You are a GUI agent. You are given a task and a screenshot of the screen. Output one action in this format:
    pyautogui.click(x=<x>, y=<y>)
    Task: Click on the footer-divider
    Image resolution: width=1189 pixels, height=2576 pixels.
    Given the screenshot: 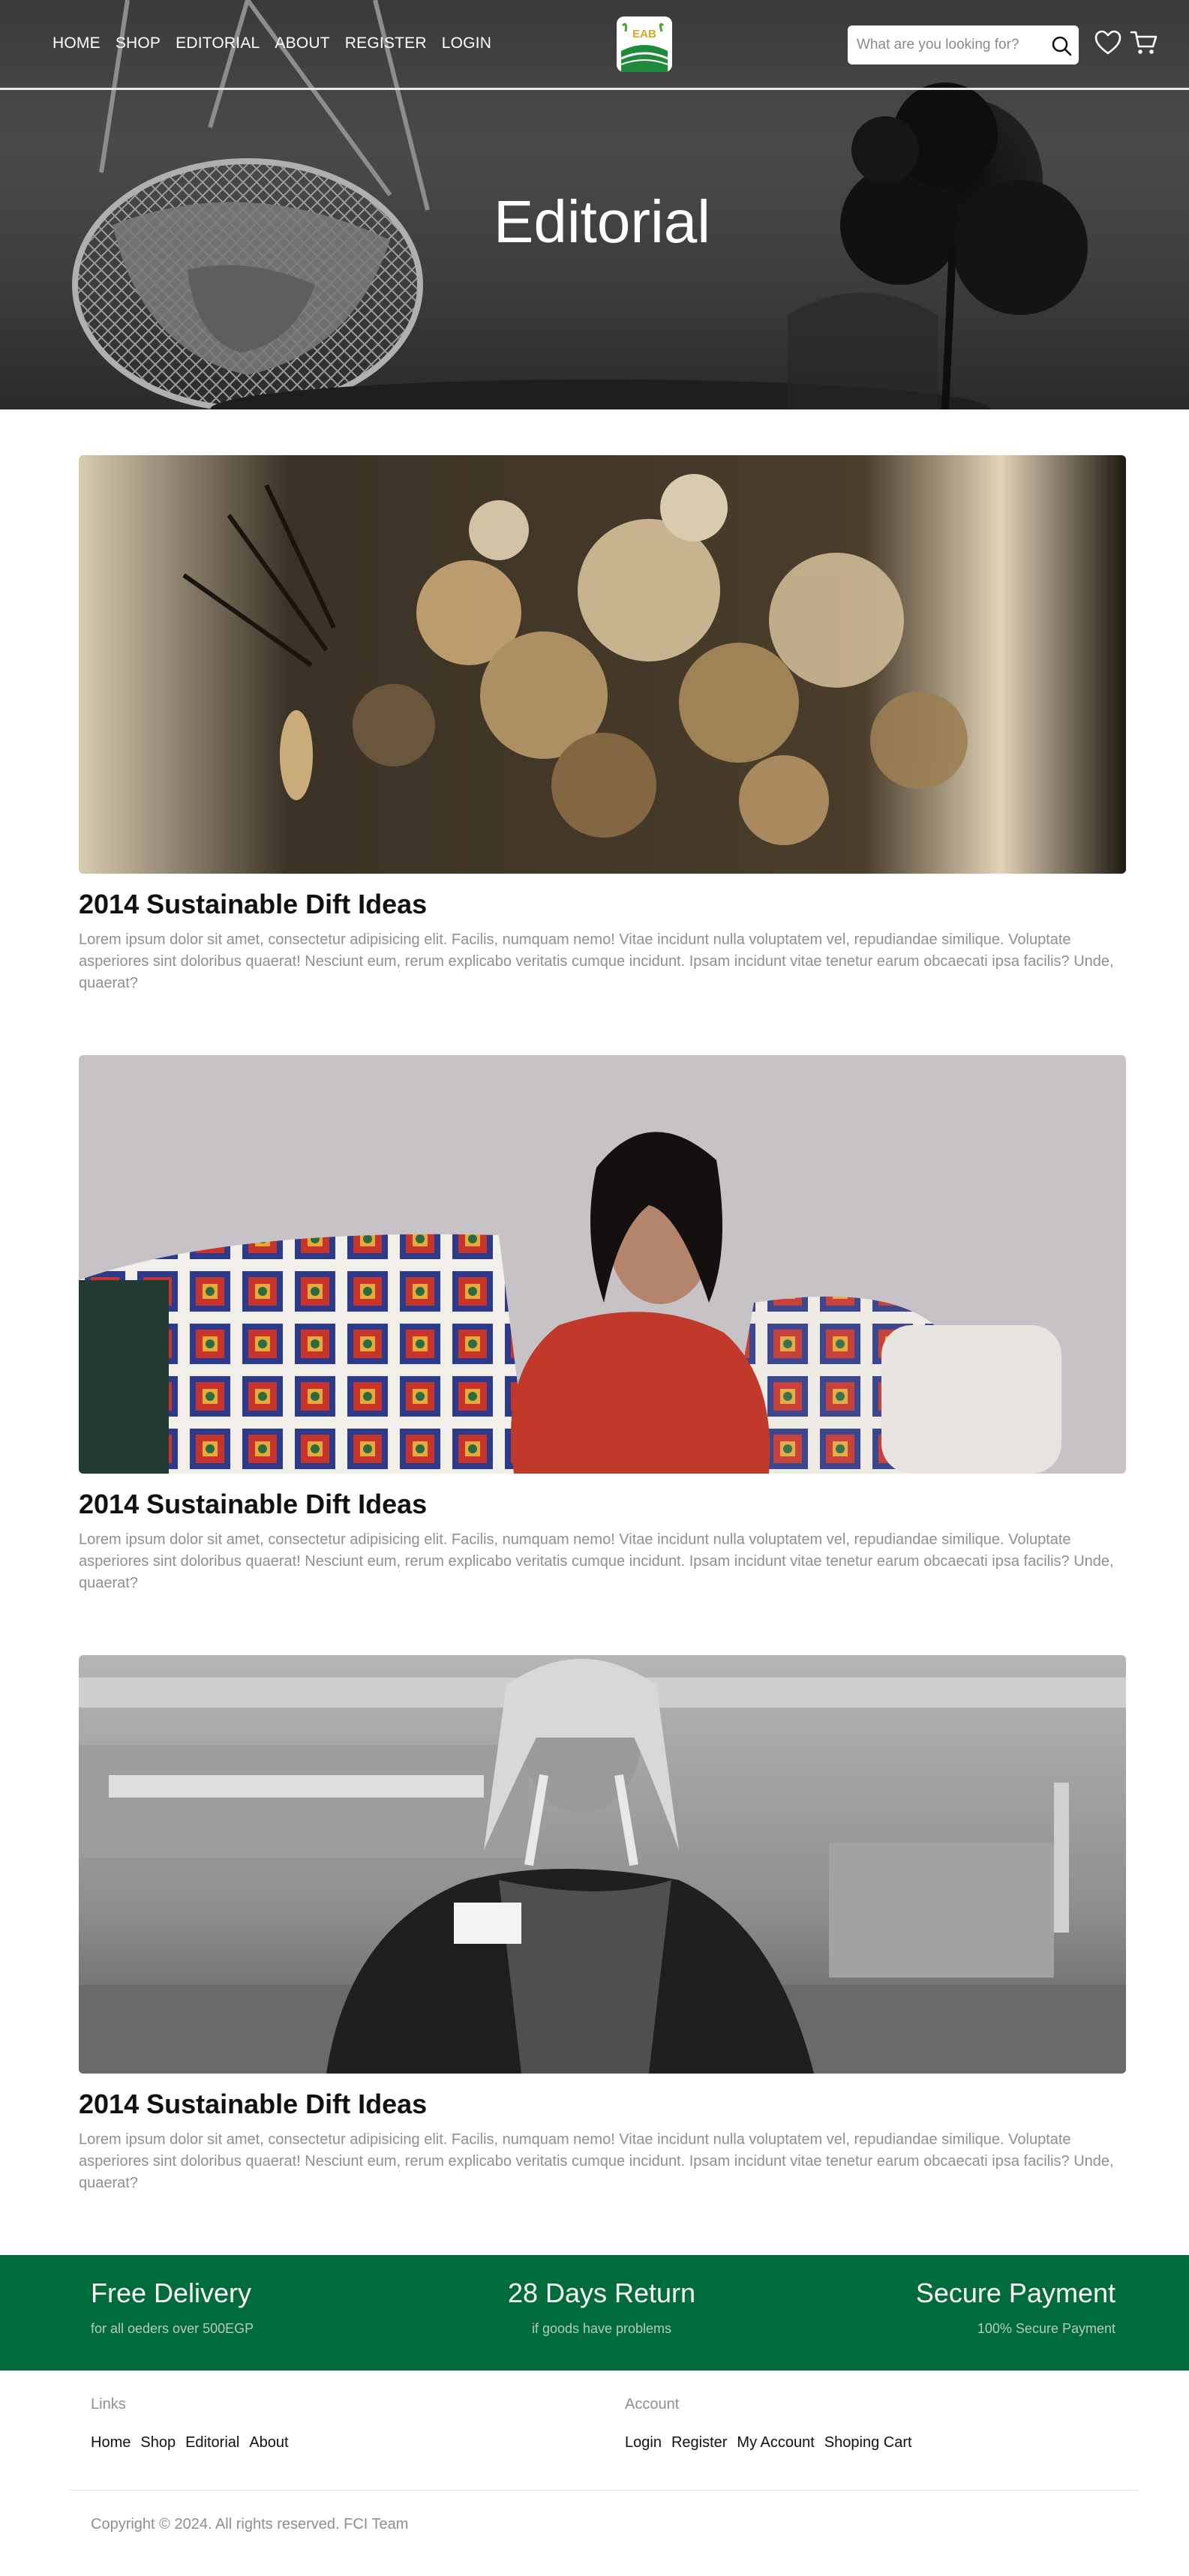 What is the action you would take?
    pyautogui.click(x=604, y=2491)
    